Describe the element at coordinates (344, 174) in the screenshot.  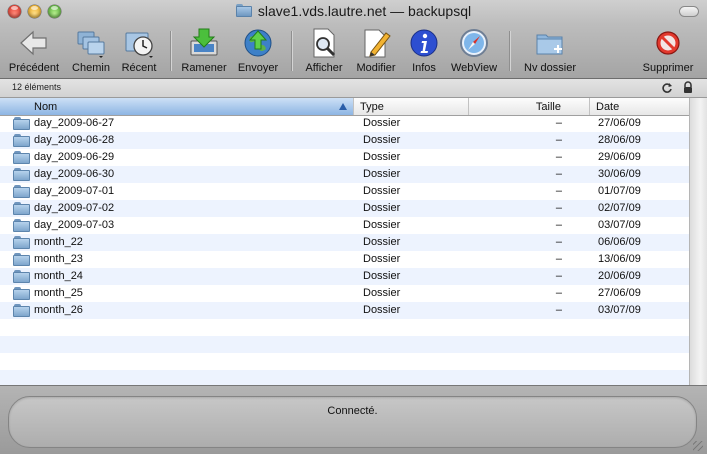
I see `table-row: day_2009-06-30 Dossier – 30/06/09` at that location.